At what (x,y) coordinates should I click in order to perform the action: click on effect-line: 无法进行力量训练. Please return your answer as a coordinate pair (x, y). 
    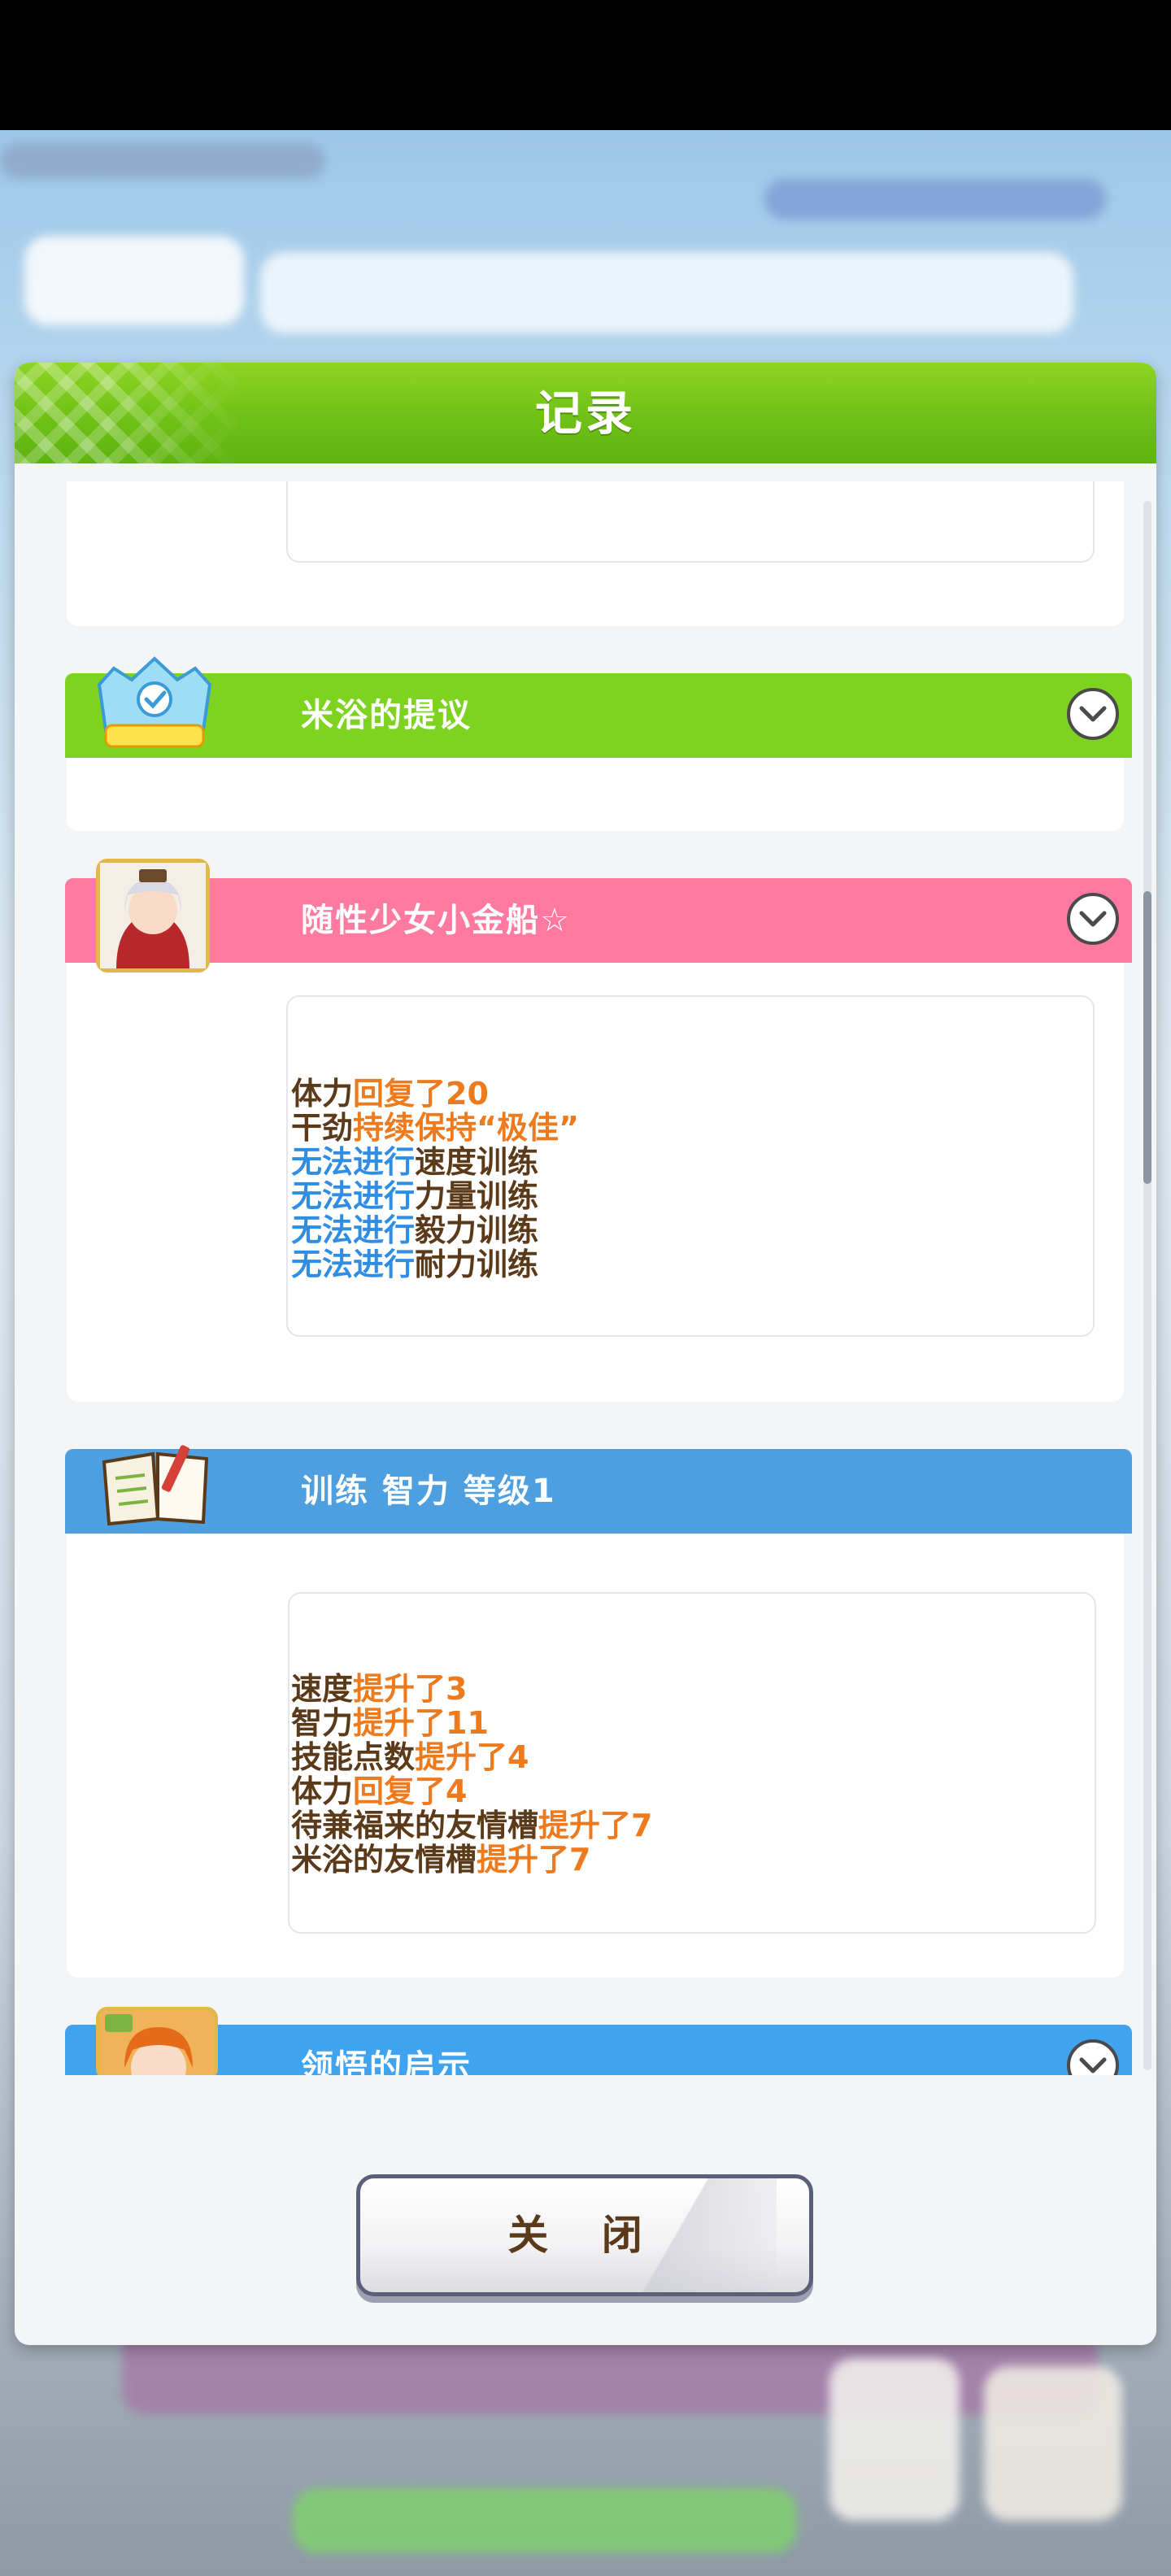
    Looking at the image, I should click on (415, 1196).